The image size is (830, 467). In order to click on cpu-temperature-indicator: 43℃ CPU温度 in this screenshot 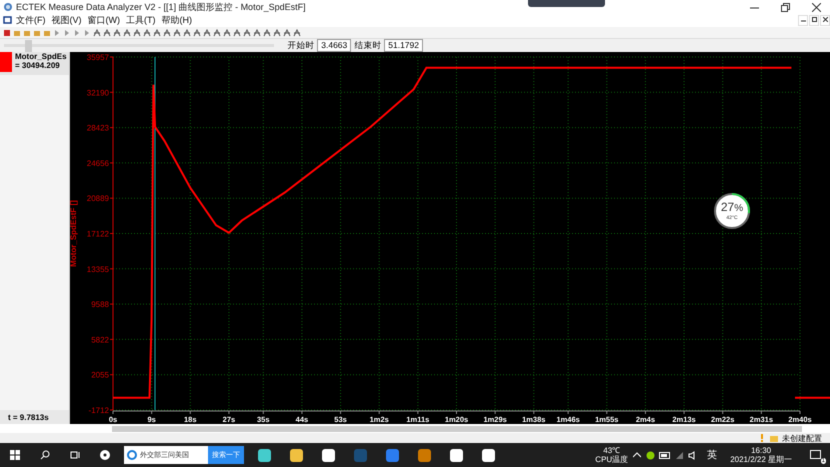, I will do `click(611, 455)`.